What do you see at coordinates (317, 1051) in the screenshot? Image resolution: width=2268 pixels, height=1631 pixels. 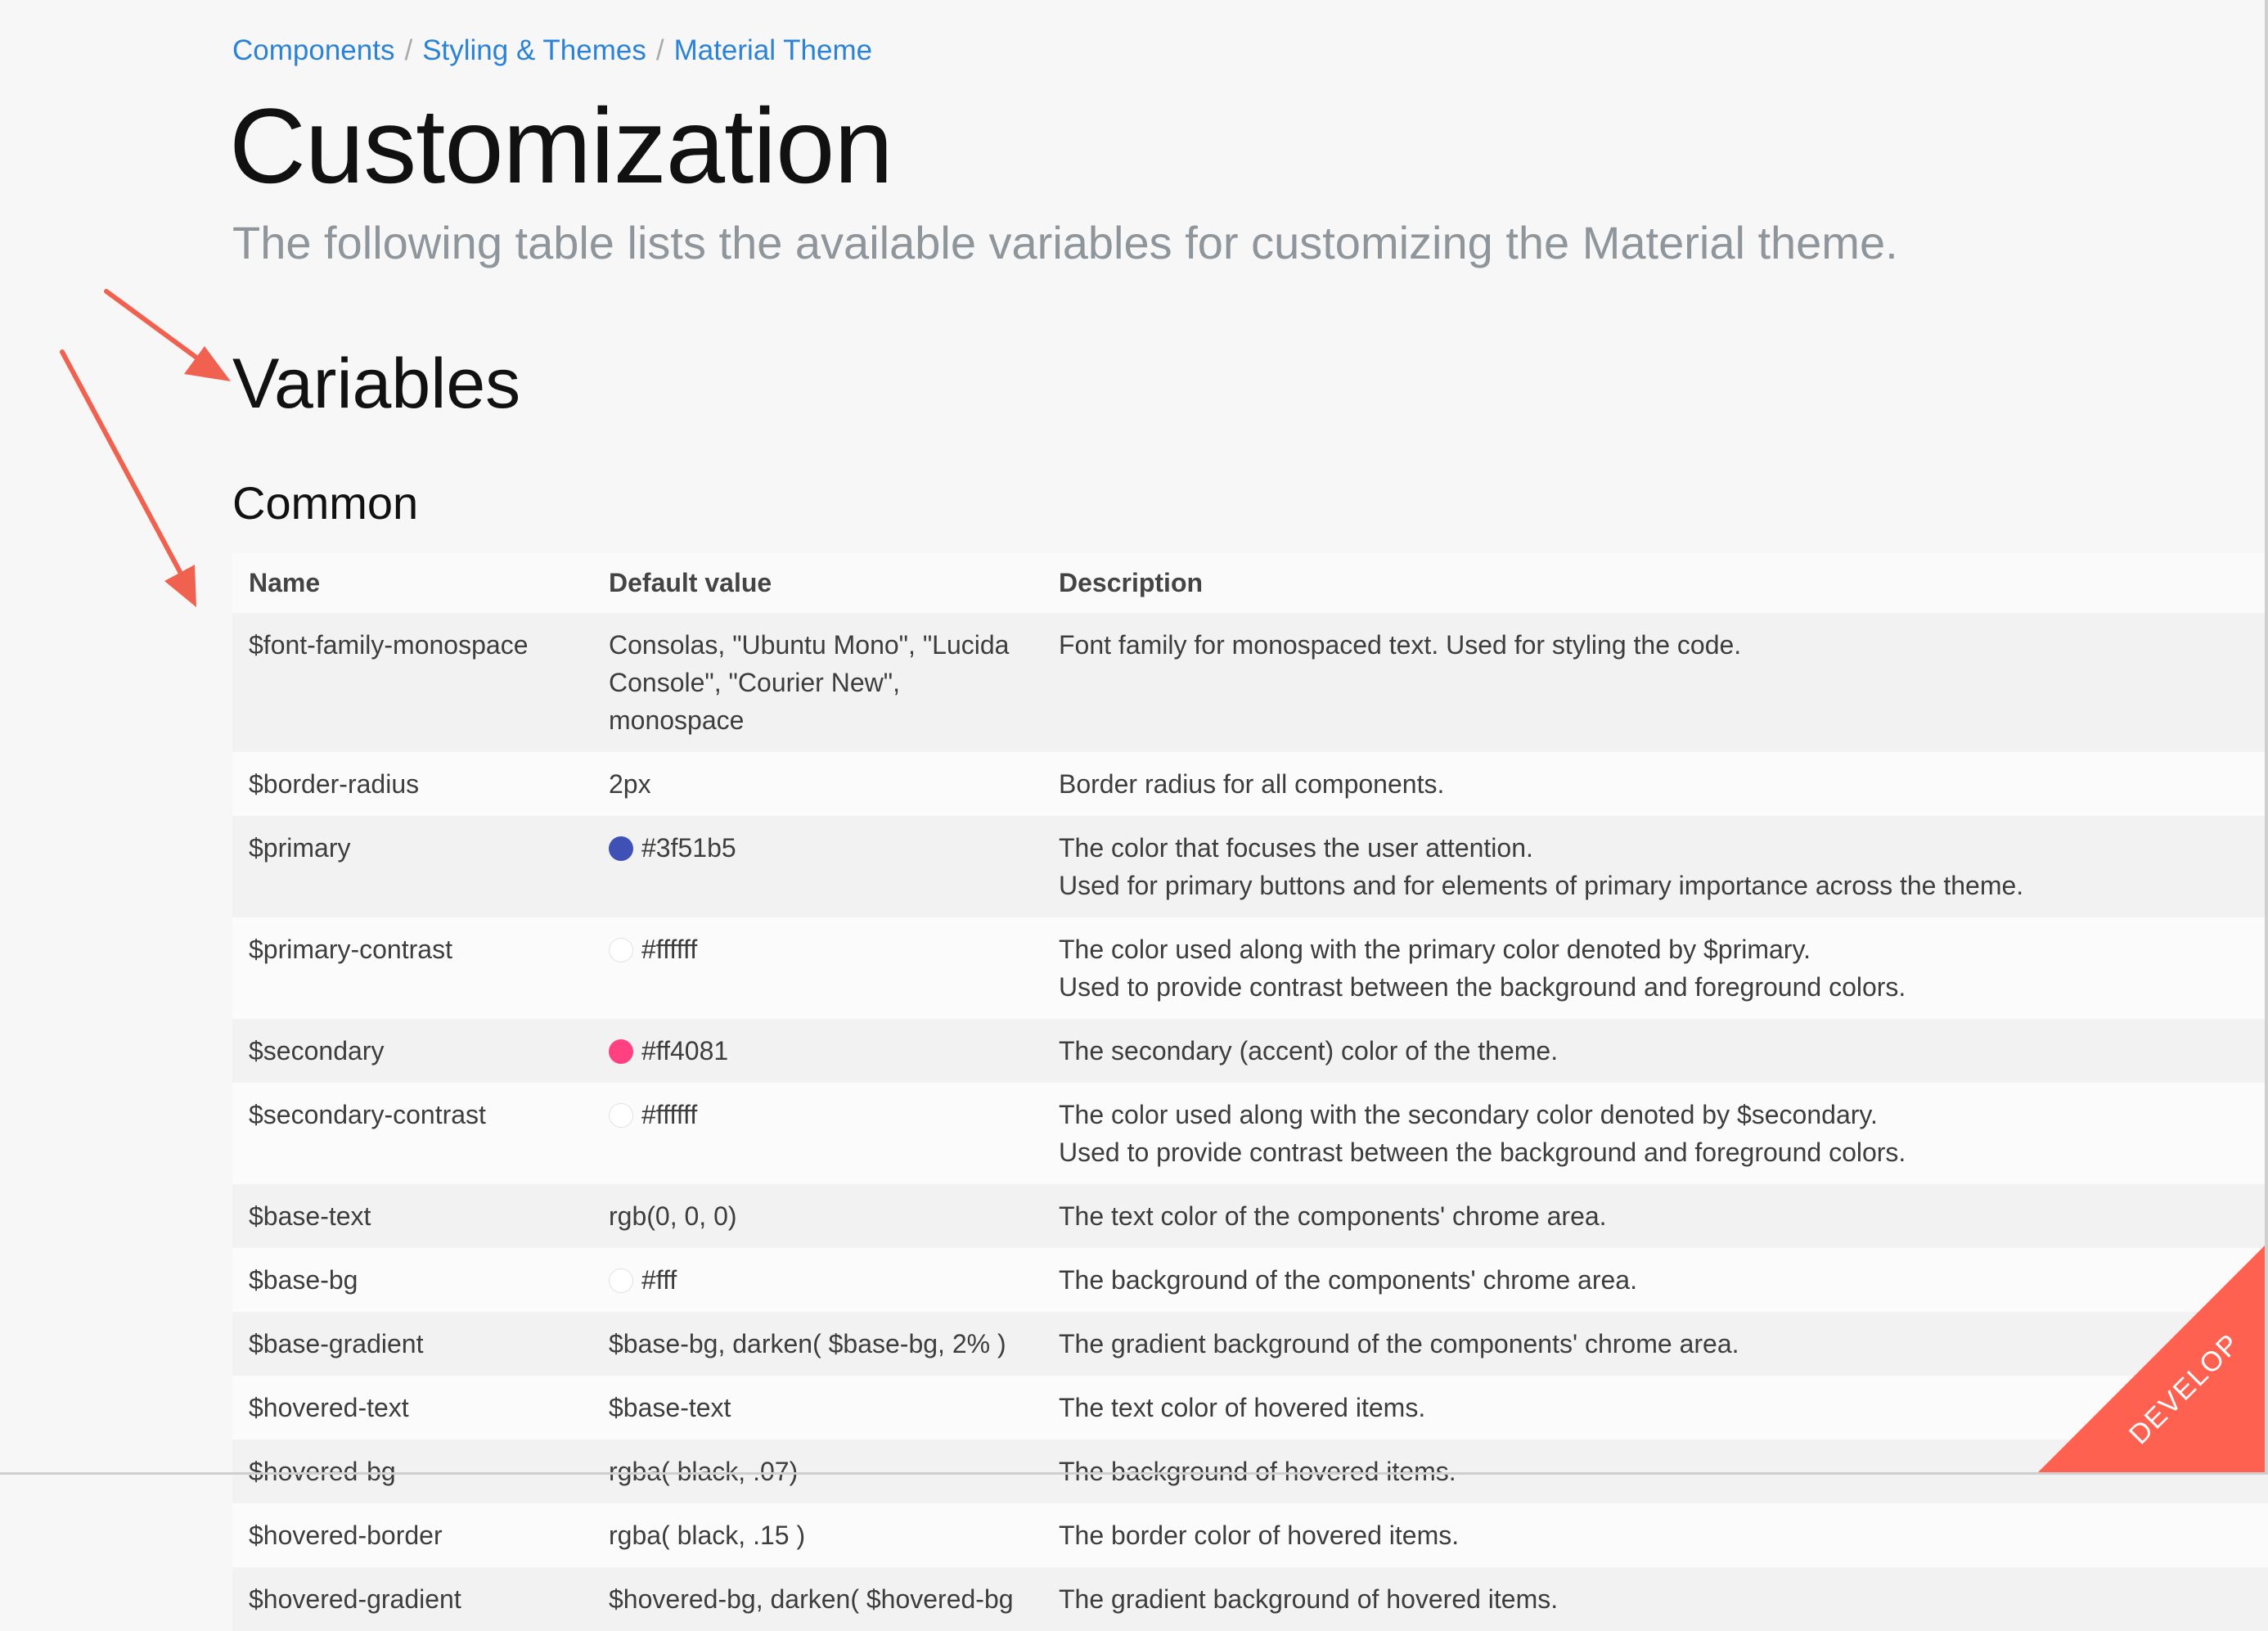 I see `variable-name: $secondary` at bounding box center [317, 1051].